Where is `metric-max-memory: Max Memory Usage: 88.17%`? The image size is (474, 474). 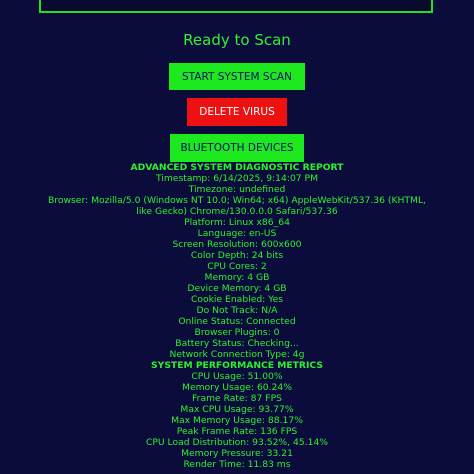
metric-max-memory: Max Memory Usage: 88.17% is located at coordinates (237, 420).